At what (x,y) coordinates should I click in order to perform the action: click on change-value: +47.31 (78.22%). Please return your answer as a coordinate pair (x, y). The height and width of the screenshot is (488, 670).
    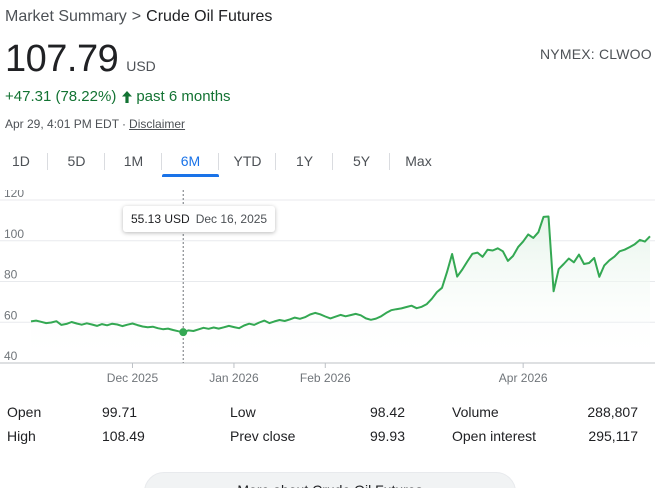
    Looking at the image, I should click on (61, 96).